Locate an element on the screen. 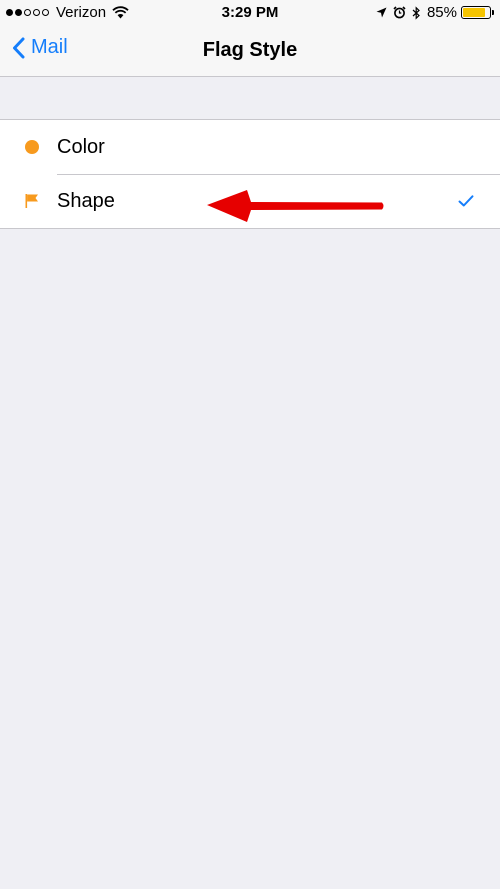 Image resolution: width=500 pixels, height=889 pixels. flag-icon is located at coordinates (32, 201).